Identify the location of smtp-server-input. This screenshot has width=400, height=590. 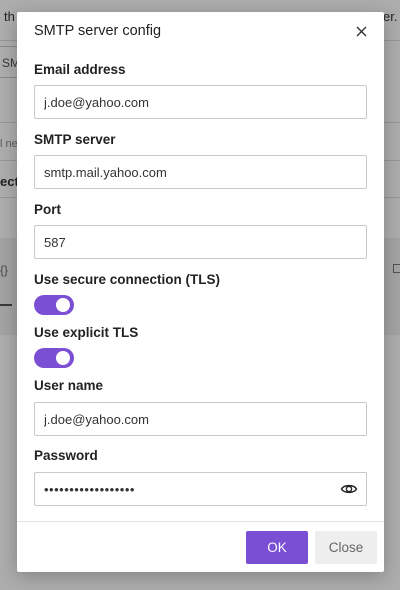
(200, 172).